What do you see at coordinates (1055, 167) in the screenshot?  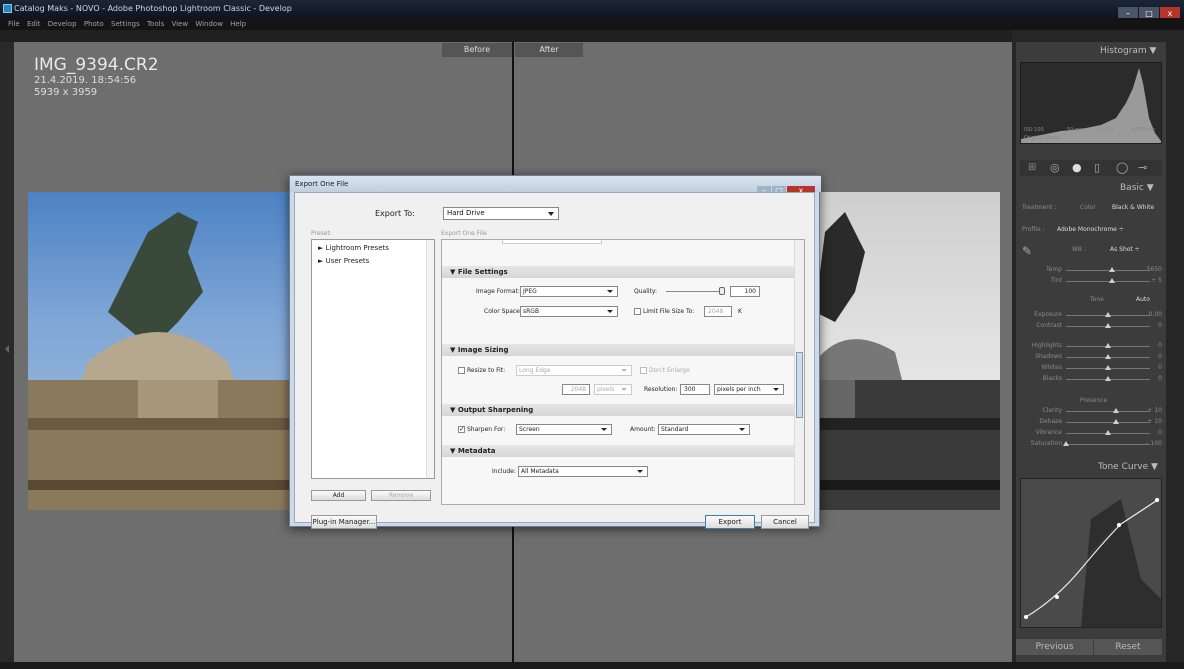 I see `spot-removal-icon: ◎` at bounding box center [1055, 167].